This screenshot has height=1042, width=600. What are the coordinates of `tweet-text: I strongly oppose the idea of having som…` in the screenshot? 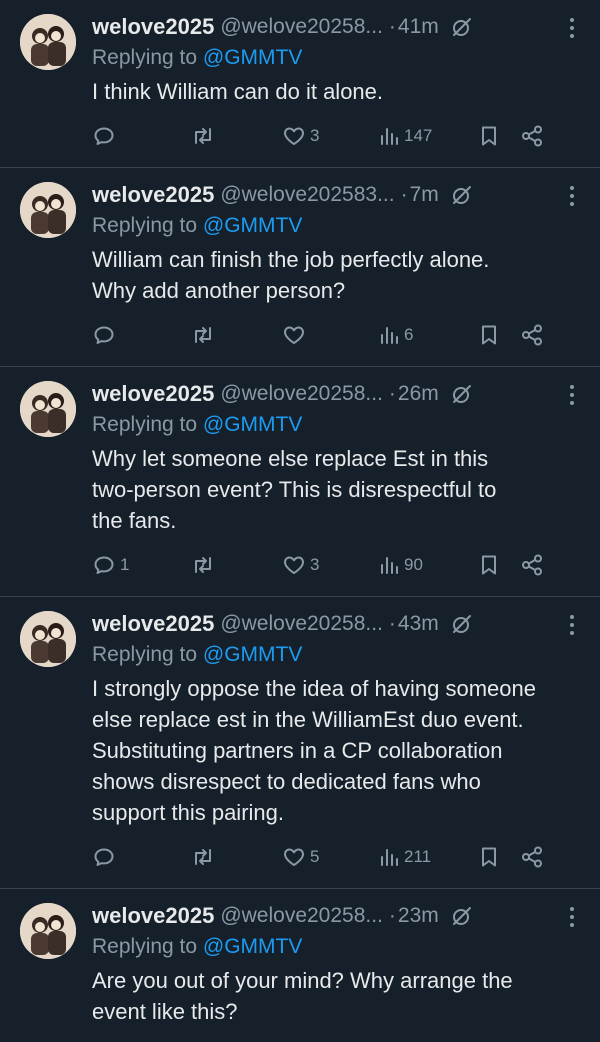 It's located at (314, 750).